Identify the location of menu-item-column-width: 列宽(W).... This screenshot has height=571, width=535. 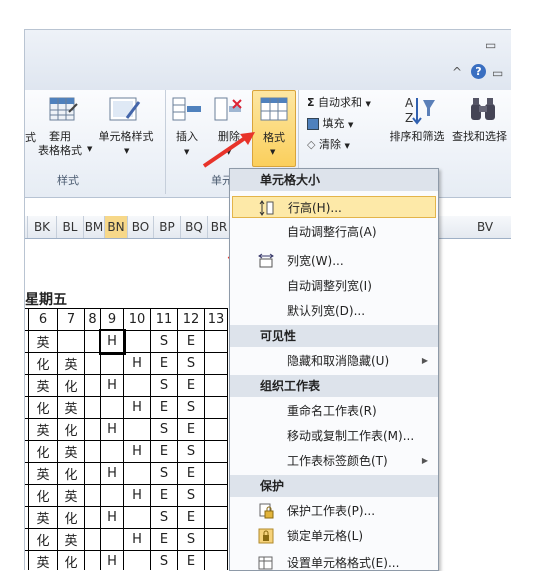
(334, 261).